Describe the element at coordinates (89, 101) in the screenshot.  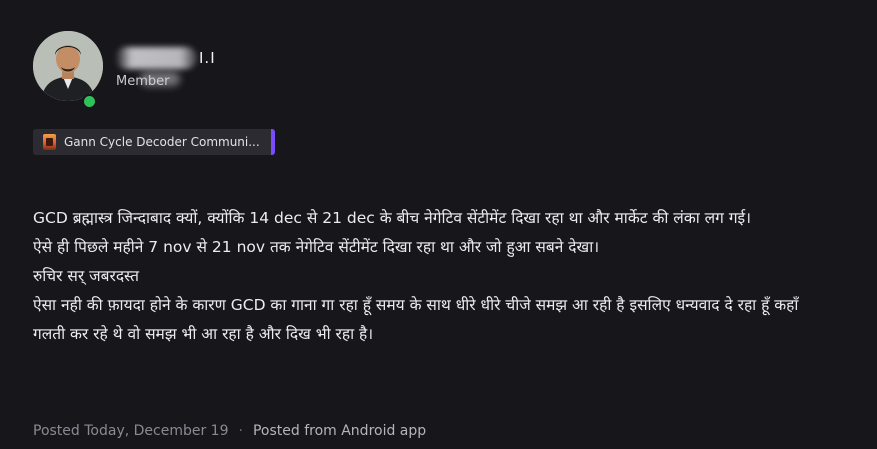
I see `online-status-icon` at that location.